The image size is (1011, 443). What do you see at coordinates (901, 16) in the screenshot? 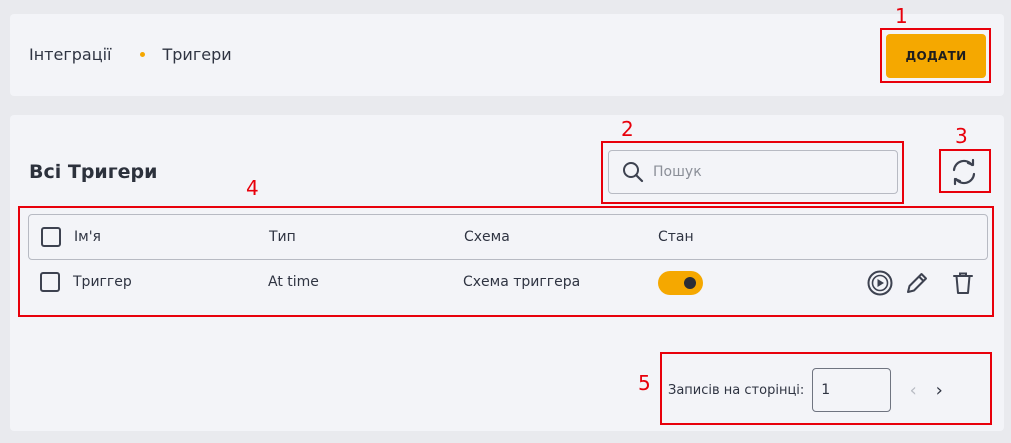
I see `annotation-number-1: 1` at bounding box center [901, 16].